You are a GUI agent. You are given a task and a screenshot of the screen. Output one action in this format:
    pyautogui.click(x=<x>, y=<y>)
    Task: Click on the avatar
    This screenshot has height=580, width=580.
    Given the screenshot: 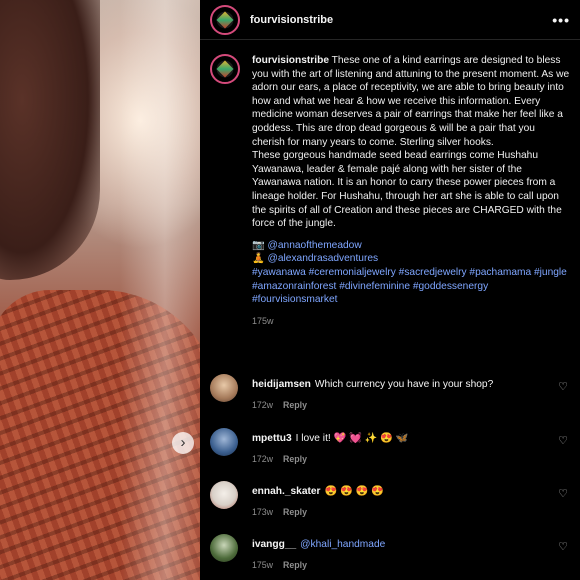 What is the action you would take?
    pyautogui.click(x=225, y=19)
    